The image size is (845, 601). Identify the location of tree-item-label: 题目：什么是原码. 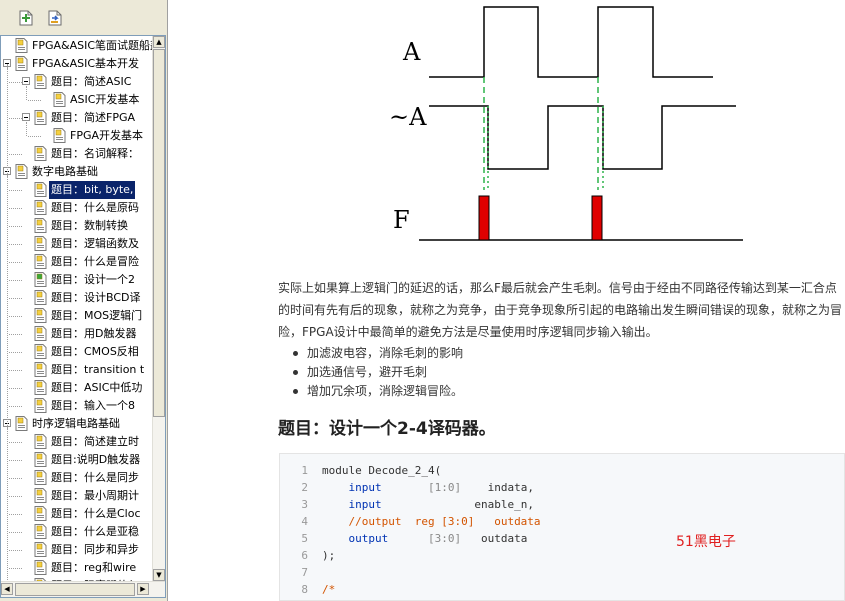
(95, 207).